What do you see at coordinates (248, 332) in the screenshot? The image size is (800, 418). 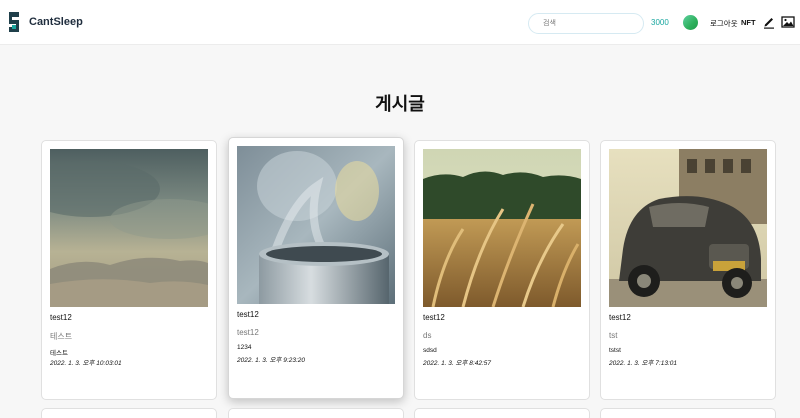 I see `post-title: test12` at bounding box center [248, 332].